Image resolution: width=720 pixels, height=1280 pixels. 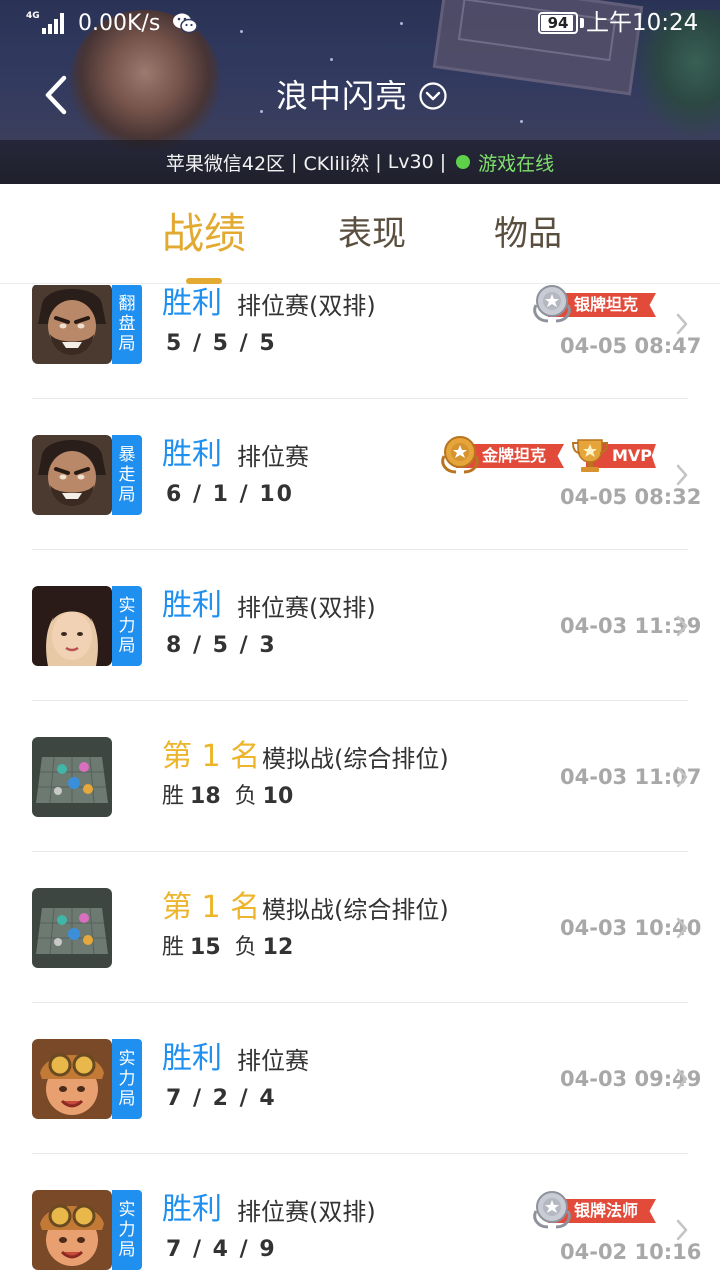 What do you see at coordinates (360, 342) in the screenshot?
I see `match-row: 翻盘局胜利 排位赛(双排) 5 / 5 / 5 04-05 08:47 银牌坦克` at bounding box center [360, 342].